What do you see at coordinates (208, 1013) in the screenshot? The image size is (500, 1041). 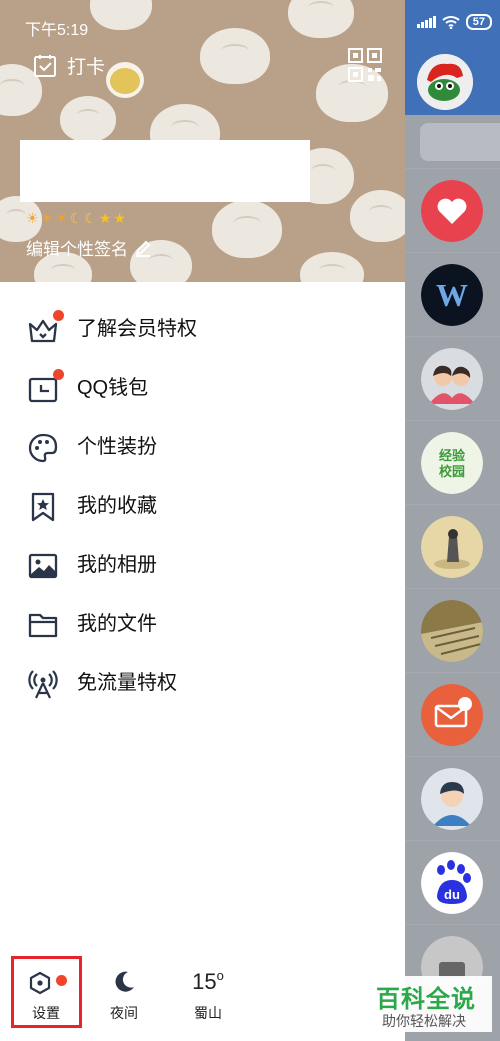 I see `weather-city: 蜀山` at bounding box center [208, 1013].